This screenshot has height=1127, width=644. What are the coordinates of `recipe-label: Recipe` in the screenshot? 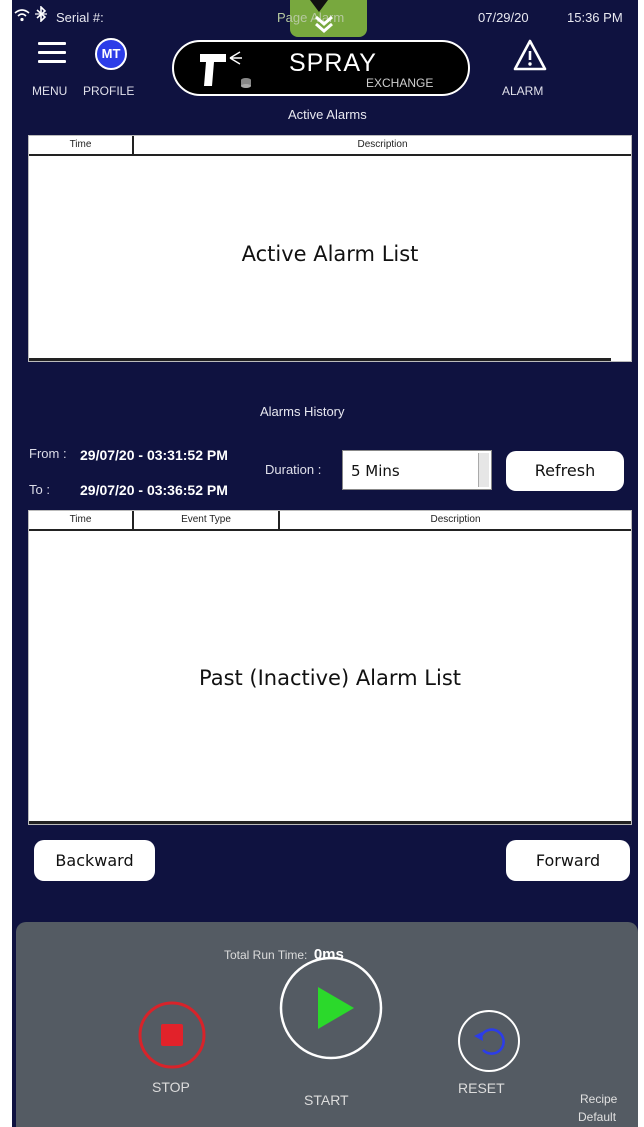 It's located at (599, 1099).